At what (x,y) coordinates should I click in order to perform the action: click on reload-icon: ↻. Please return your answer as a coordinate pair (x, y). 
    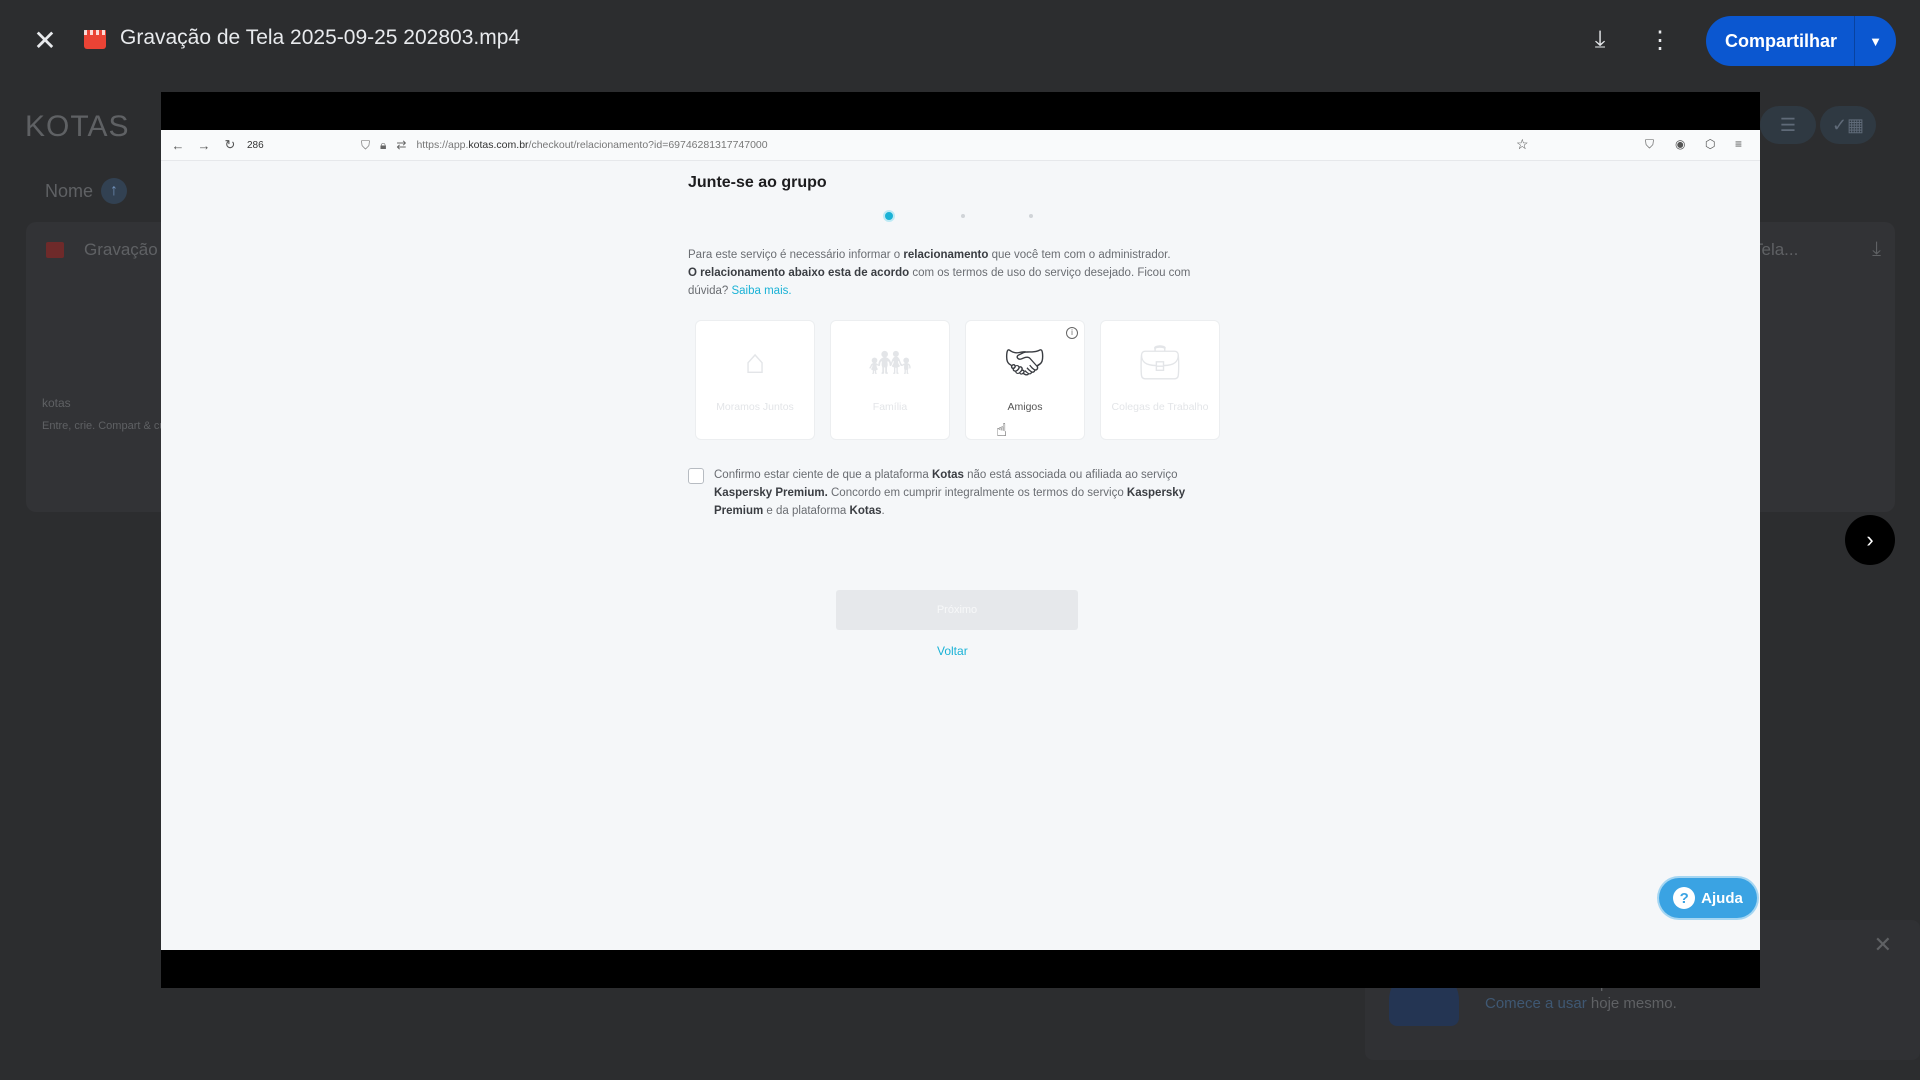
    Looking at the image, I should click on (230, 144).